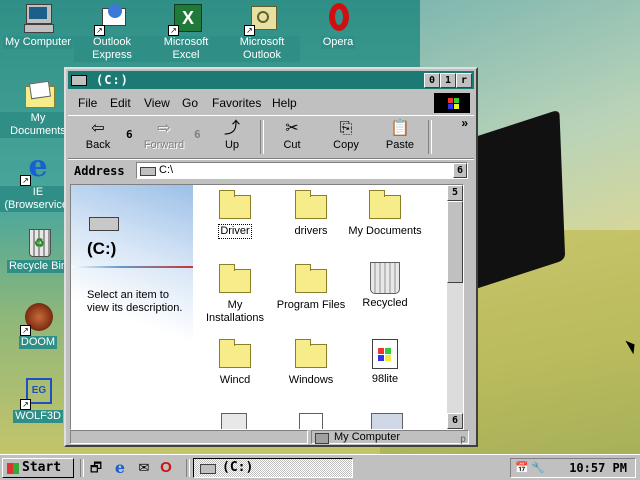 The height and width of the screenshot is (480, 640). I want to click on scroll-up-button: 5, so click(455, 193).